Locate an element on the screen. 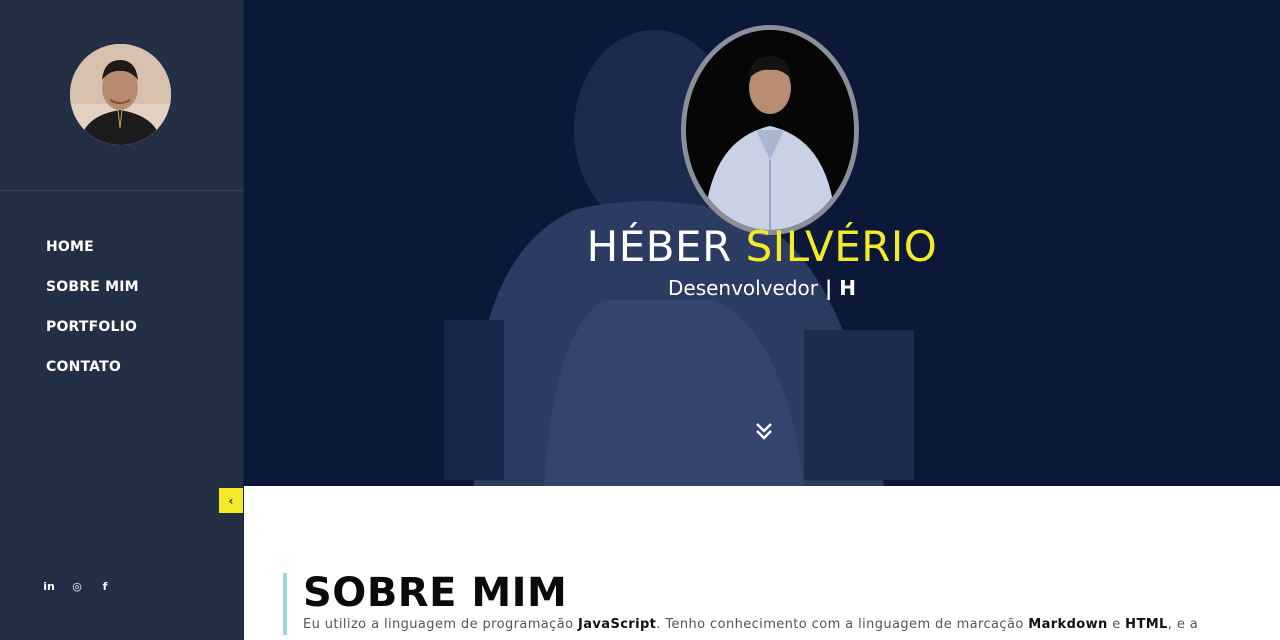  nav-item-home: HOME is located at coordinates (70, 247).